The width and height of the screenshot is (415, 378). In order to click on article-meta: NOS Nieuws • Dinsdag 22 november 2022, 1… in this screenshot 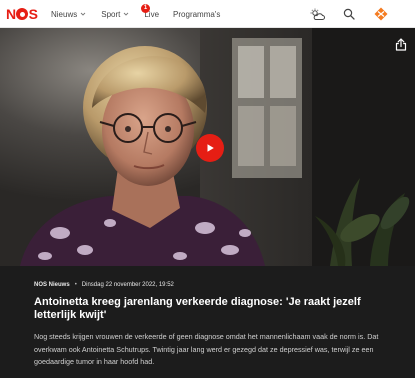, I will do `click(104, 285)`.